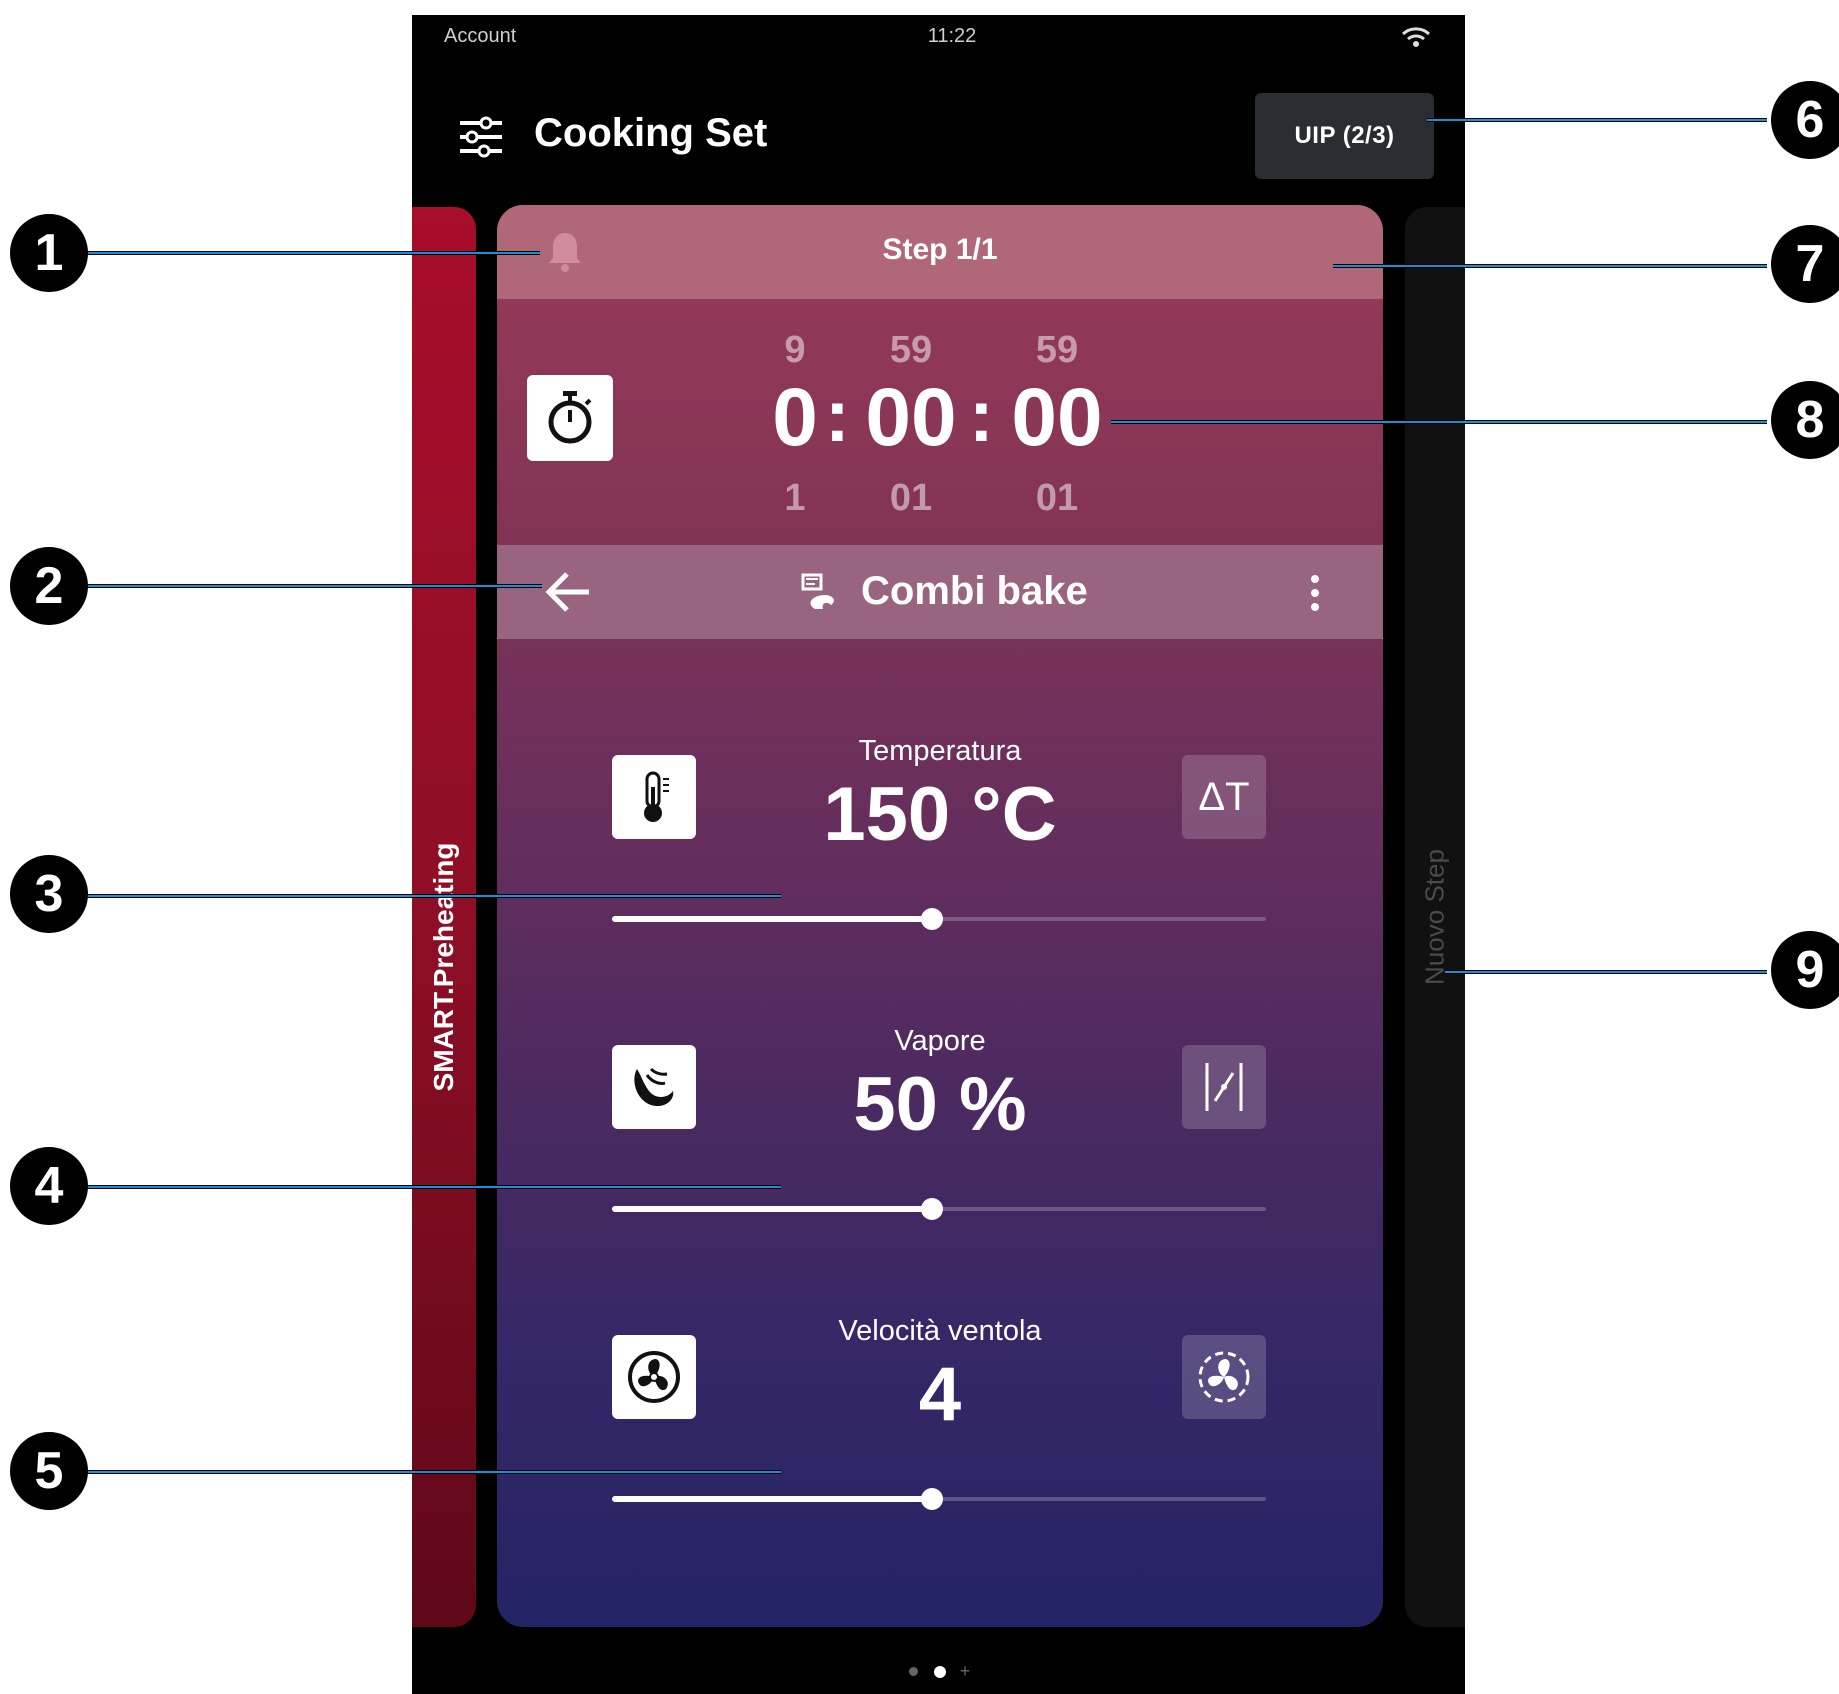 Image resolution: width=1839 pixels, height=1694 pixels. I want to click on add-page-icon: +, so click(965, 1671).